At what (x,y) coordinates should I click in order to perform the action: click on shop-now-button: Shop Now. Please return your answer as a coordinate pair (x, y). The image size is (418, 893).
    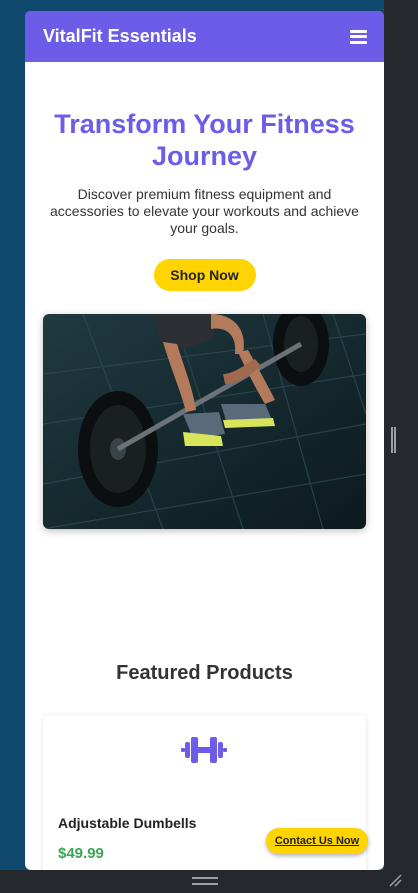
    Looking at the image, I should click on (204, 275).